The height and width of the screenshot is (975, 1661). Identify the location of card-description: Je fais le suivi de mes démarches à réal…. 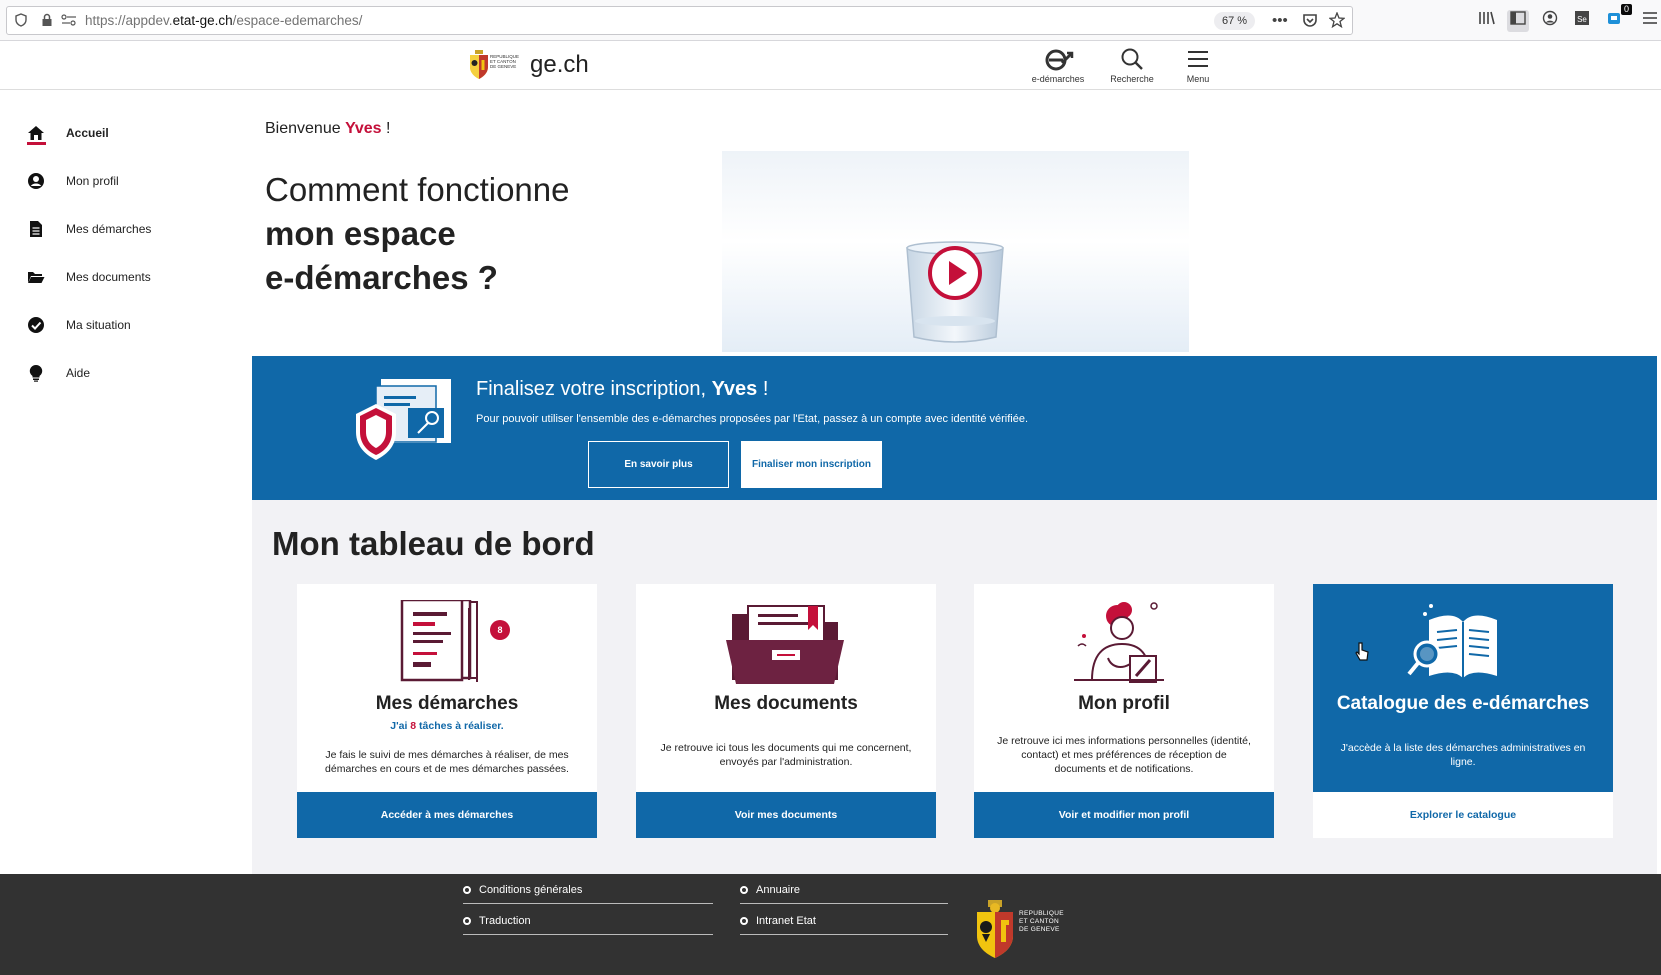
(447, 762).